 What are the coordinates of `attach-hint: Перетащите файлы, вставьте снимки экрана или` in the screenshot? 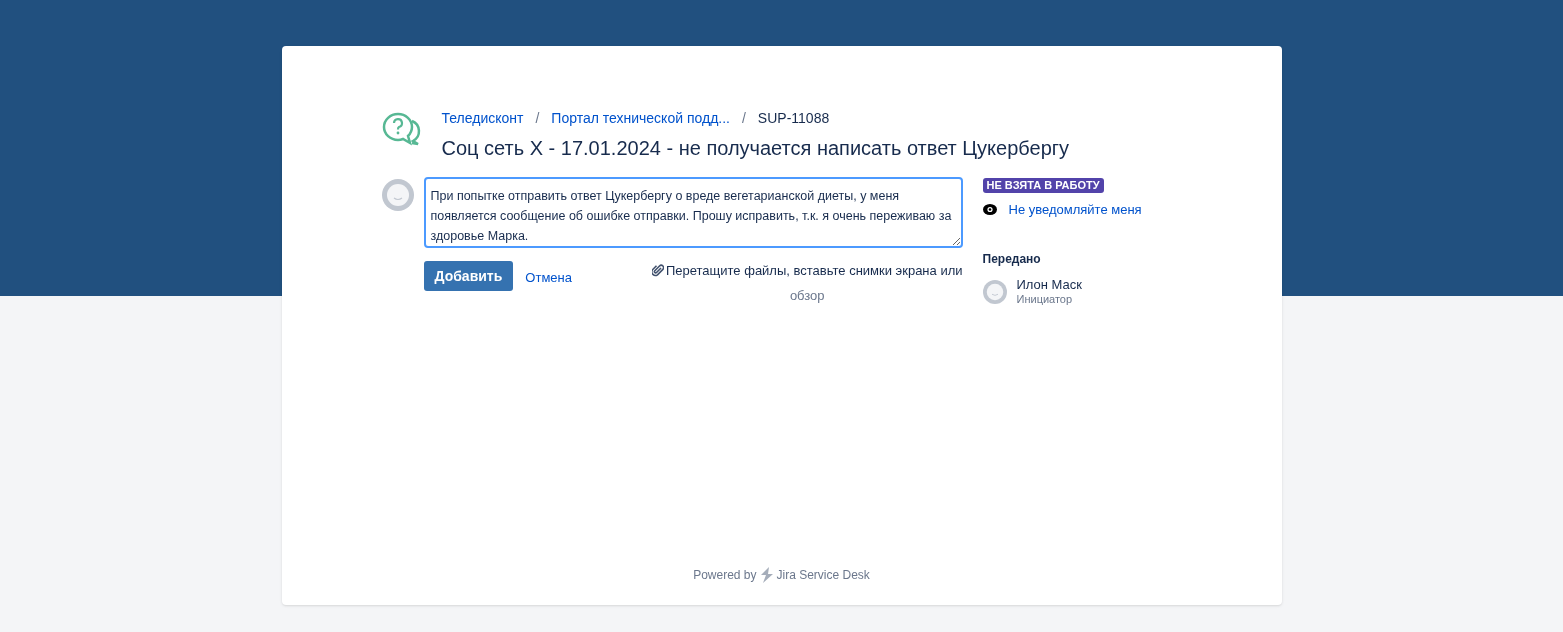 It's located at (814, 271).